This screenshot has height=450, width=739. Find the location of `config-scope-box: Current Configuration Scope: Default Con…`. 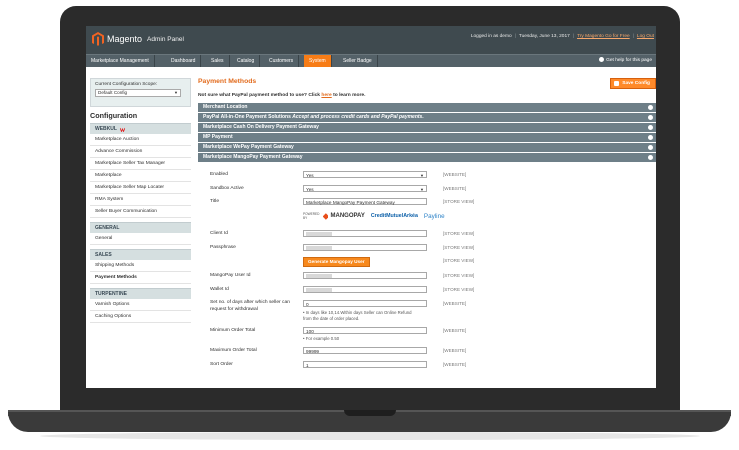

config-scope-box: Current Configuration Scope: Default Con… is located at coordinates (140, 92).